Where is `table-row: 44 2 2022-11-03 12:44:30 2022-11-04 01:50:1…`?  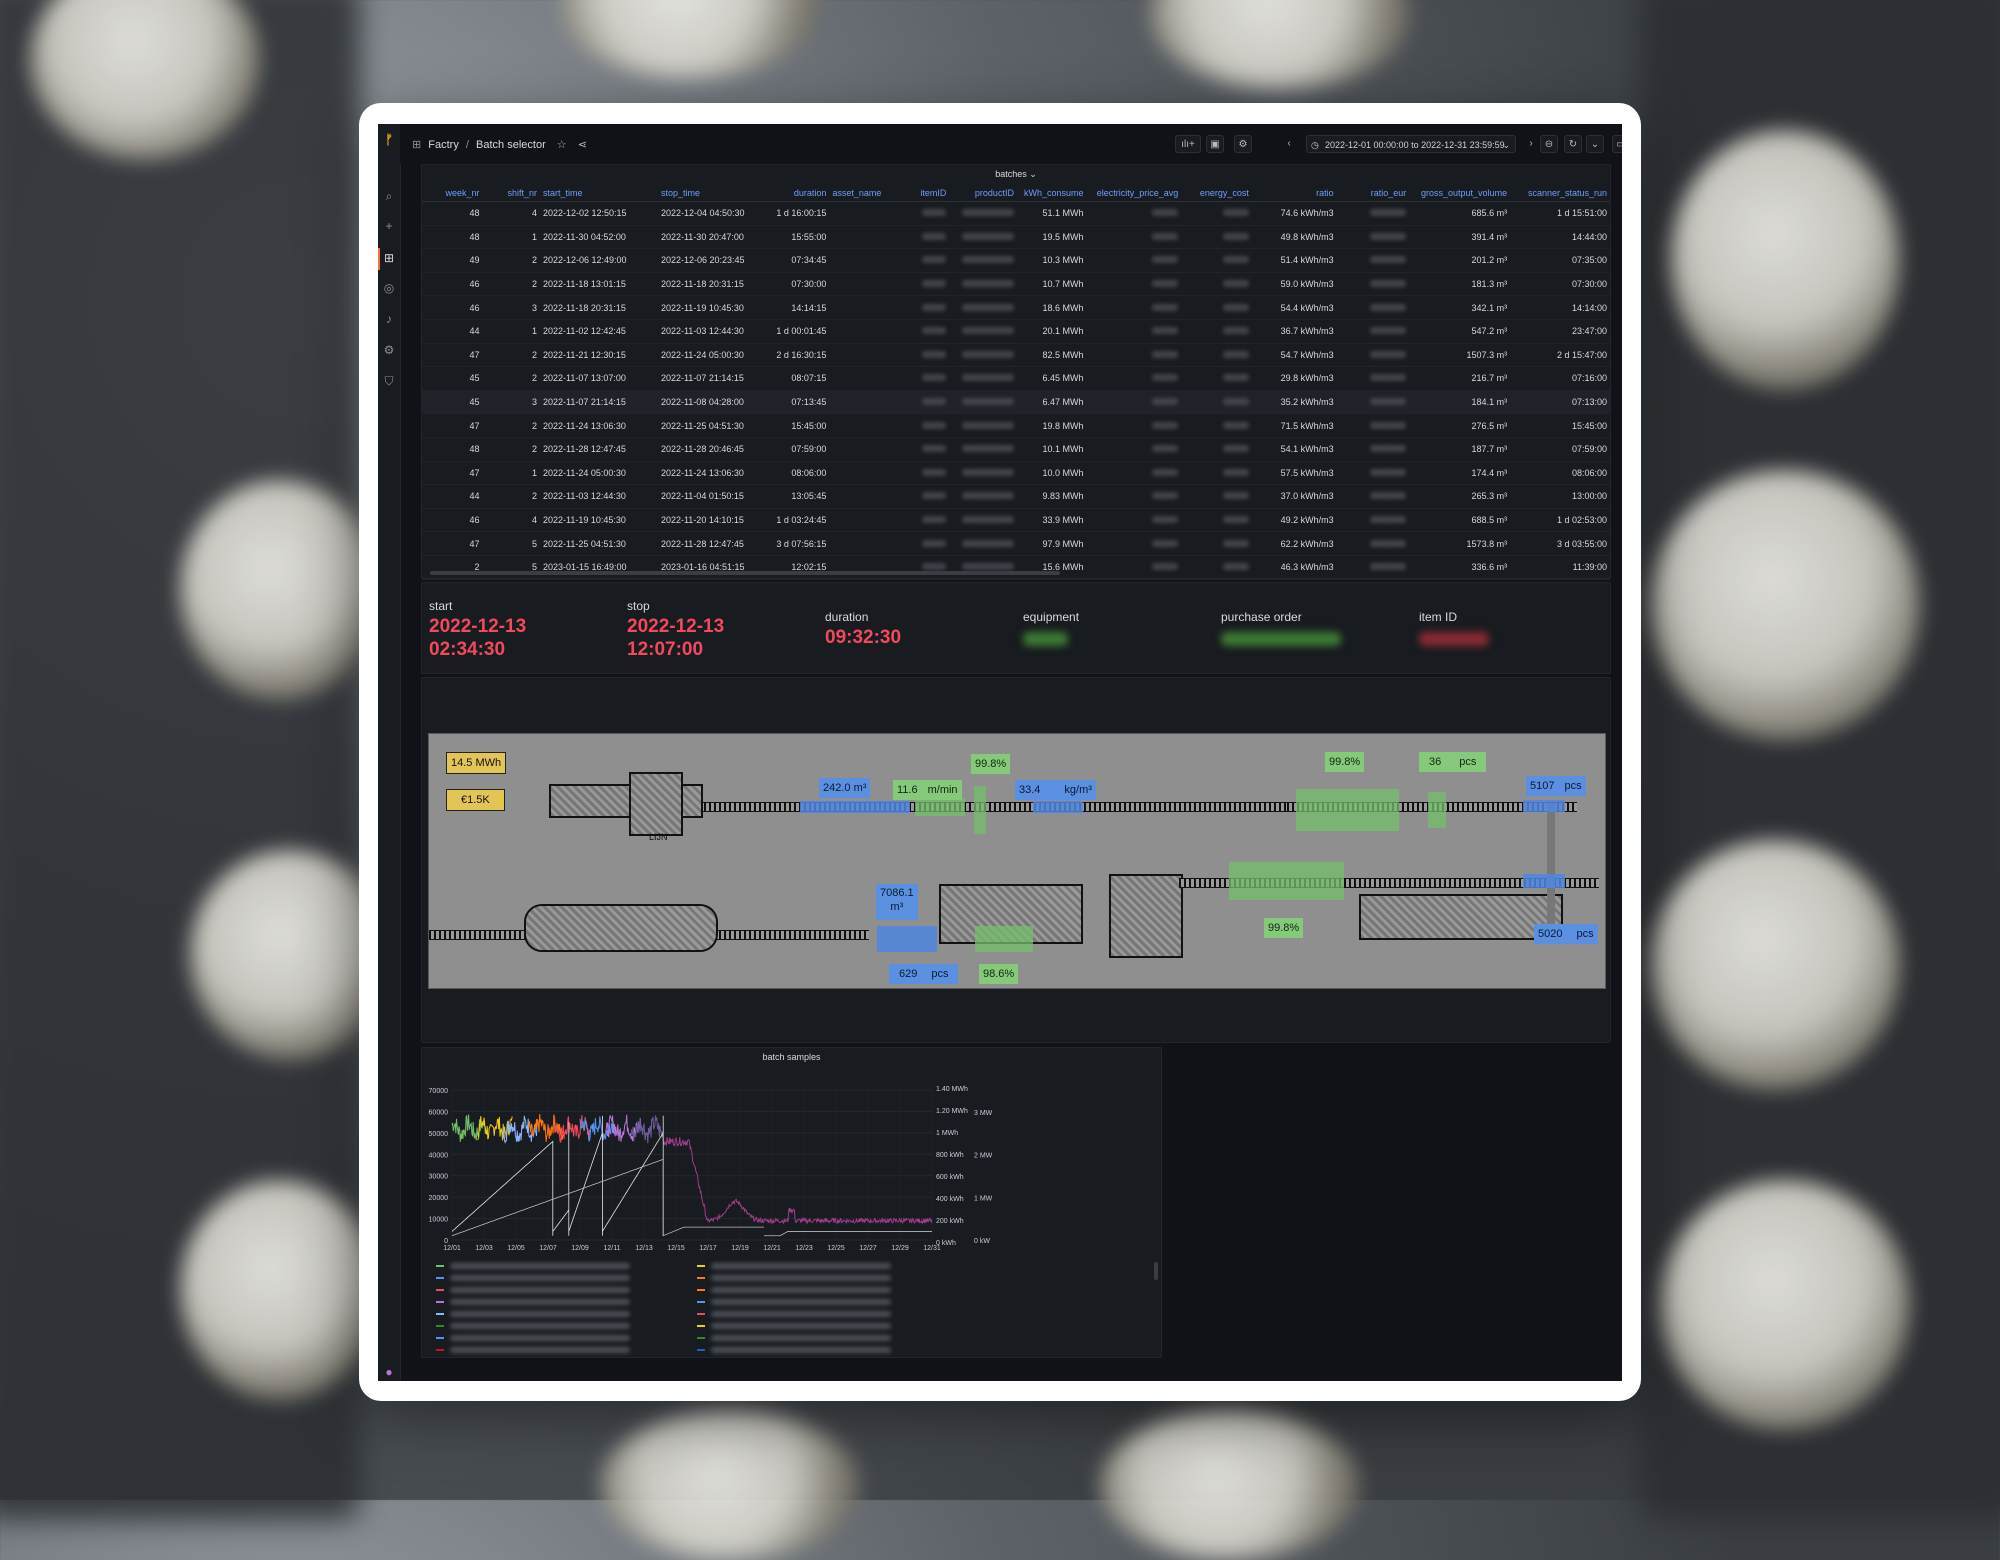
table-row: 44 2 2022-11-03 12:44:30 2022-11-04 01:50:1… is located at coordinates (1016, 496).